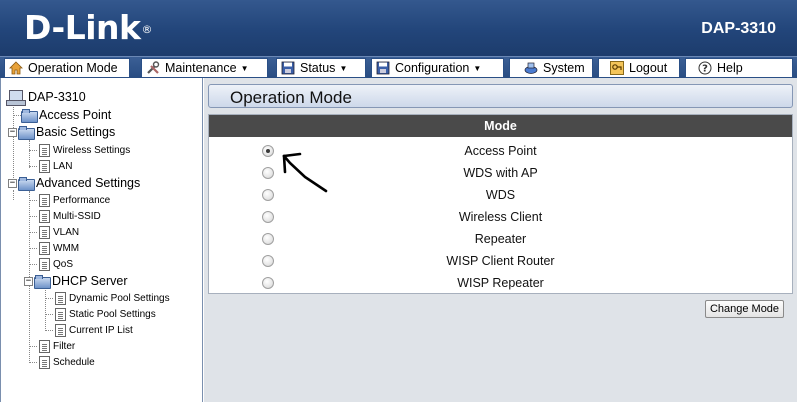  I want to click on menu-logout-label: Logout, so click(648, 68).